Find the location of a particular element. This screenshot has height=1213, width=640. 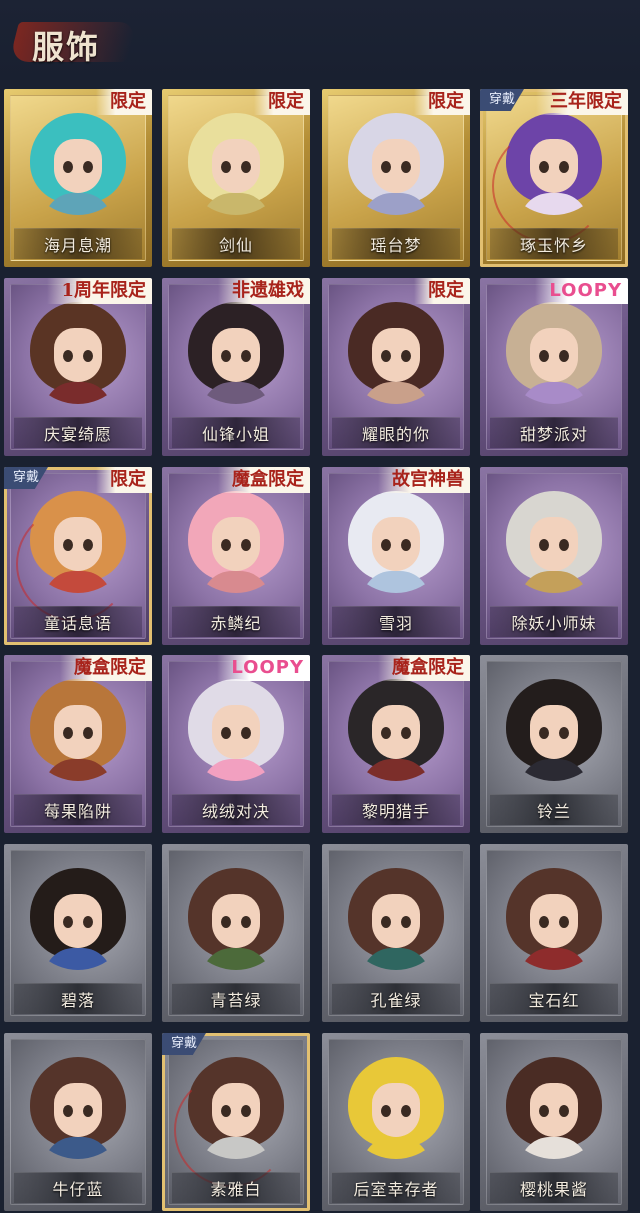

card-label-bar: 樱桃果酱 is located at coordinates (554, 1187).